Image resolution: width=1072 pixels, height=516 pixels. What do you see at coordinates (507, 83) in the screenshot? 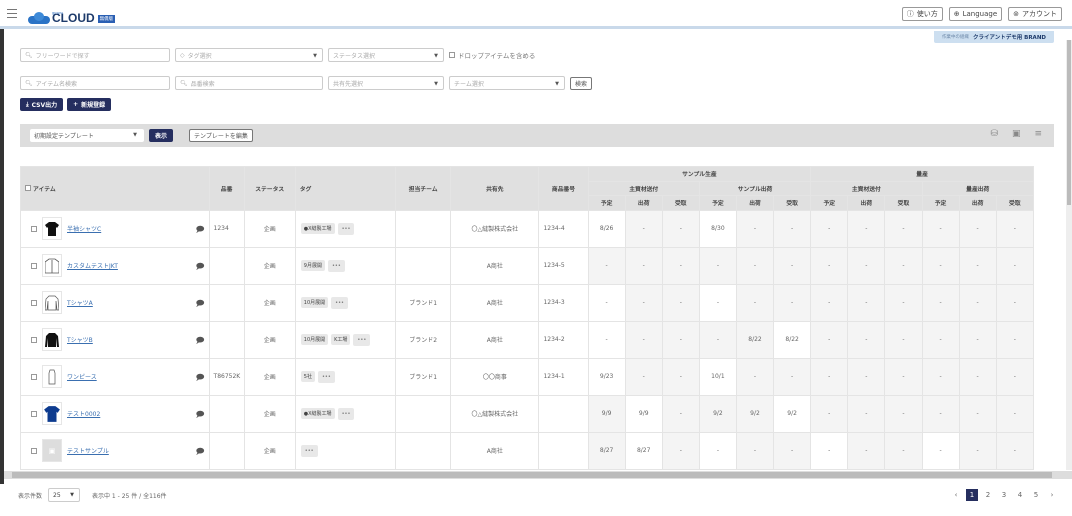
I see `team-select: チーム選択 ▼` at bounding box center [507, 83].